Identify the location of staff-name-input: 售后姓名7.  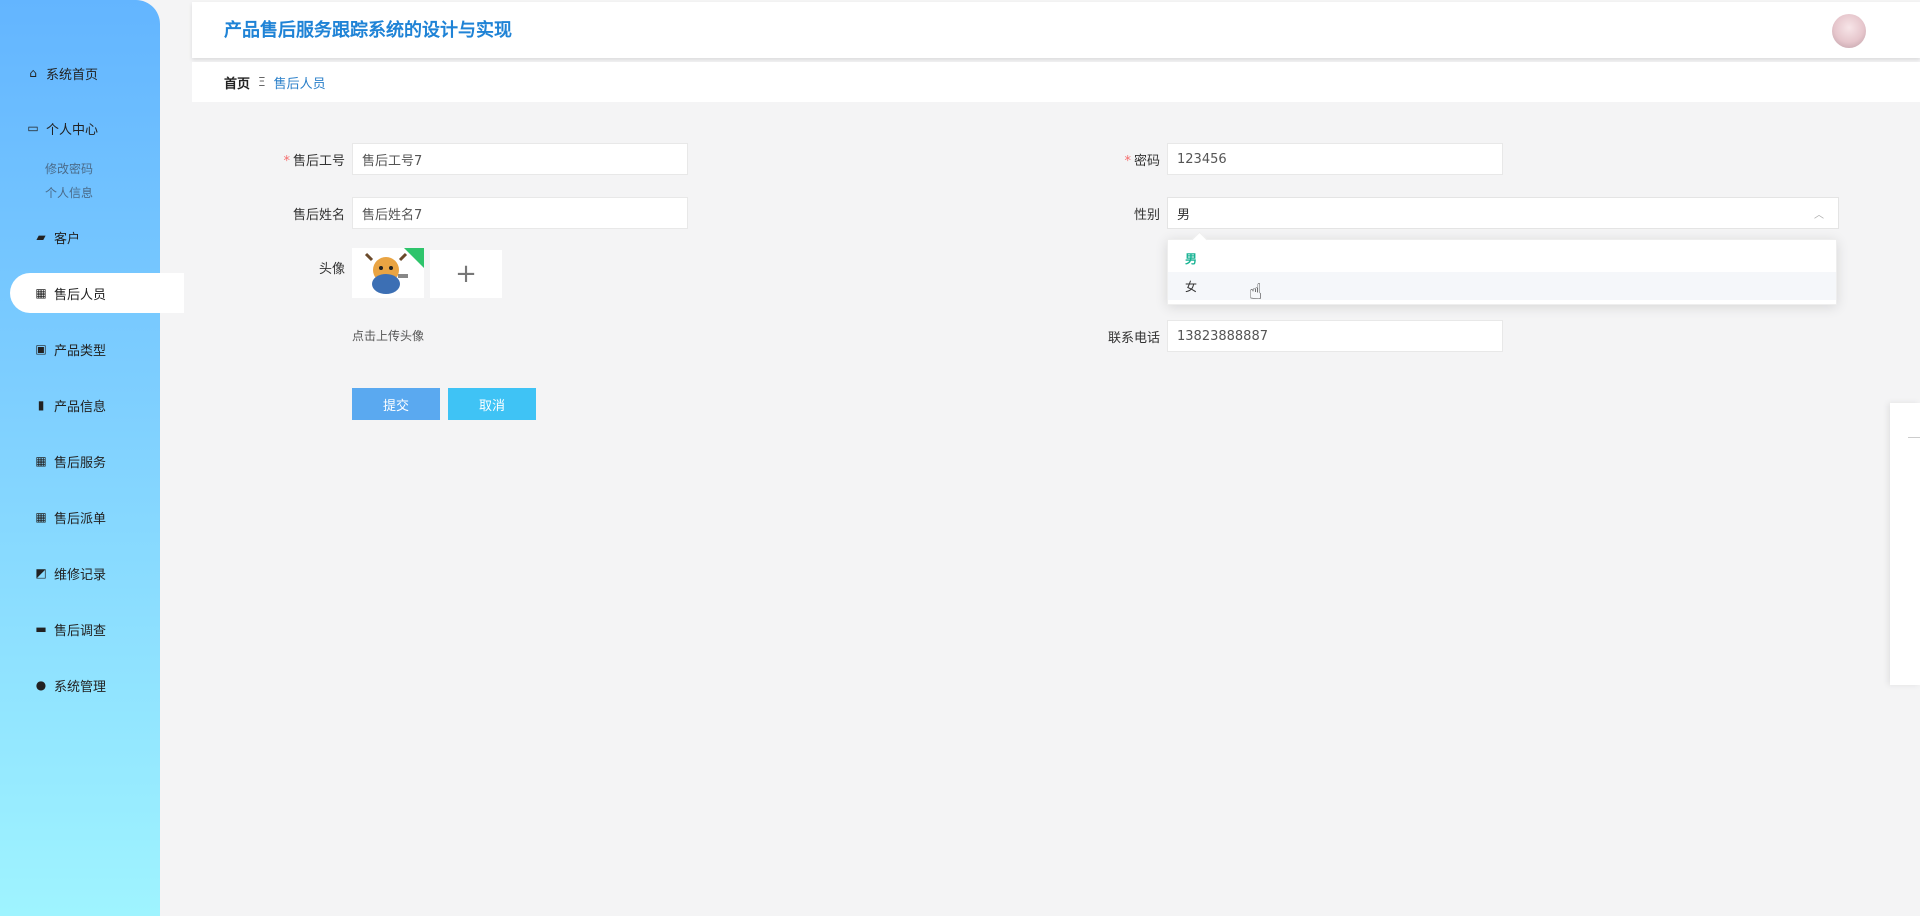
(520, 213).